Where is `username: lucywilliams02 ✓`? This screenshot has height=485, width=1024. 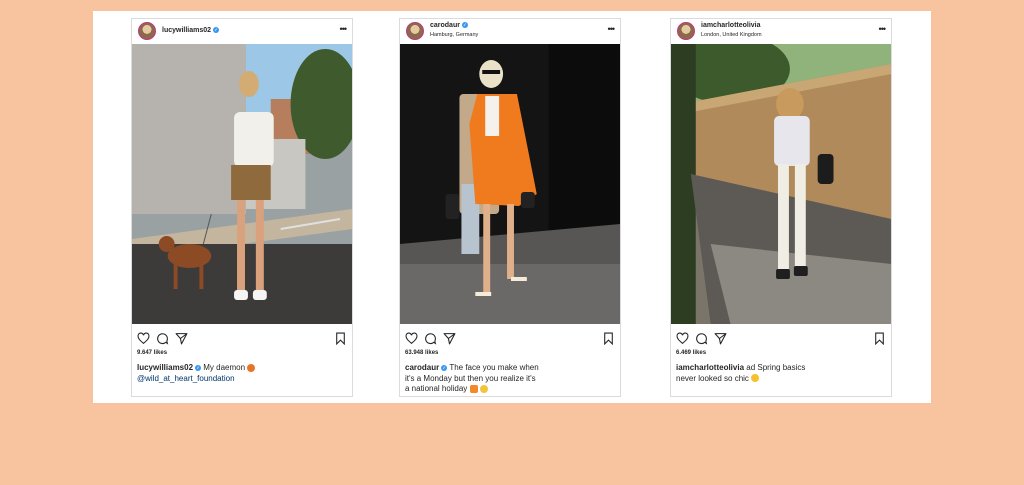
username: lucywilliams02 ✓ is located at coordinates (191, 30).